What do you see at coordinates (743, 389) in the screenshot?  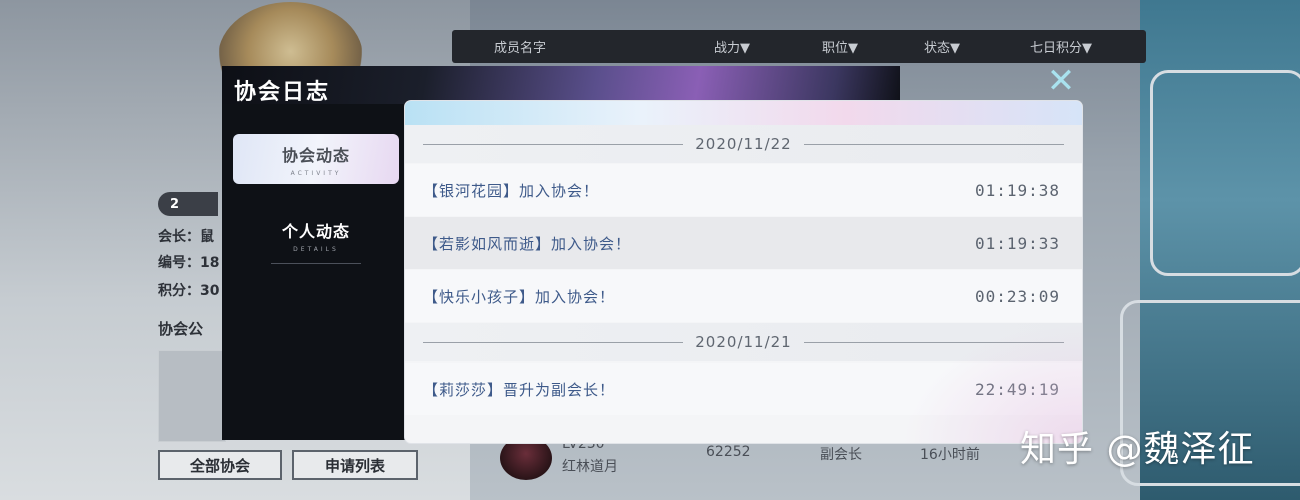 I see `log-entry: 【莉莎莎】晋升为副会长！ 22:49:19` at bounding box center [743, 389].